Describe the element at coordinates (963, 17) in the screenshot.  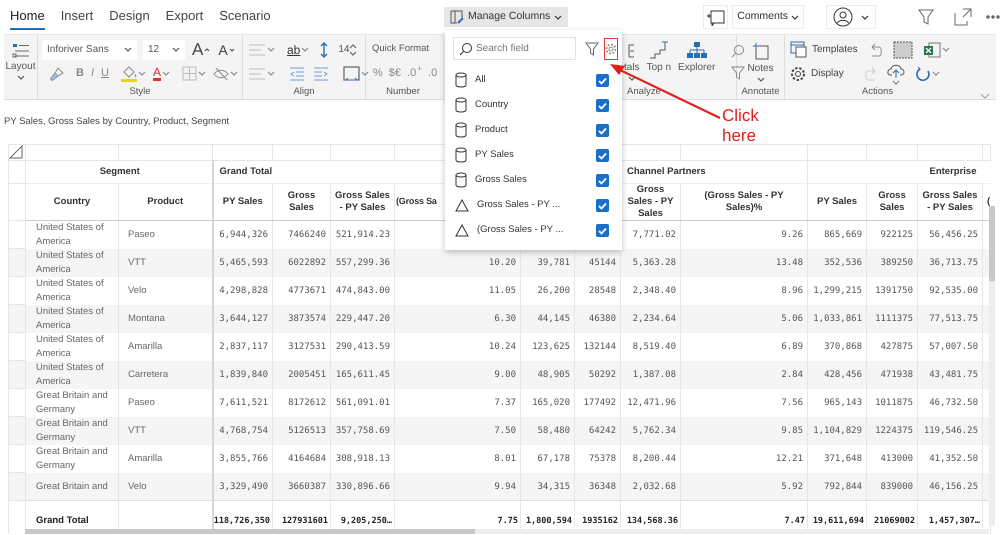
I see `expand-button` at that location.